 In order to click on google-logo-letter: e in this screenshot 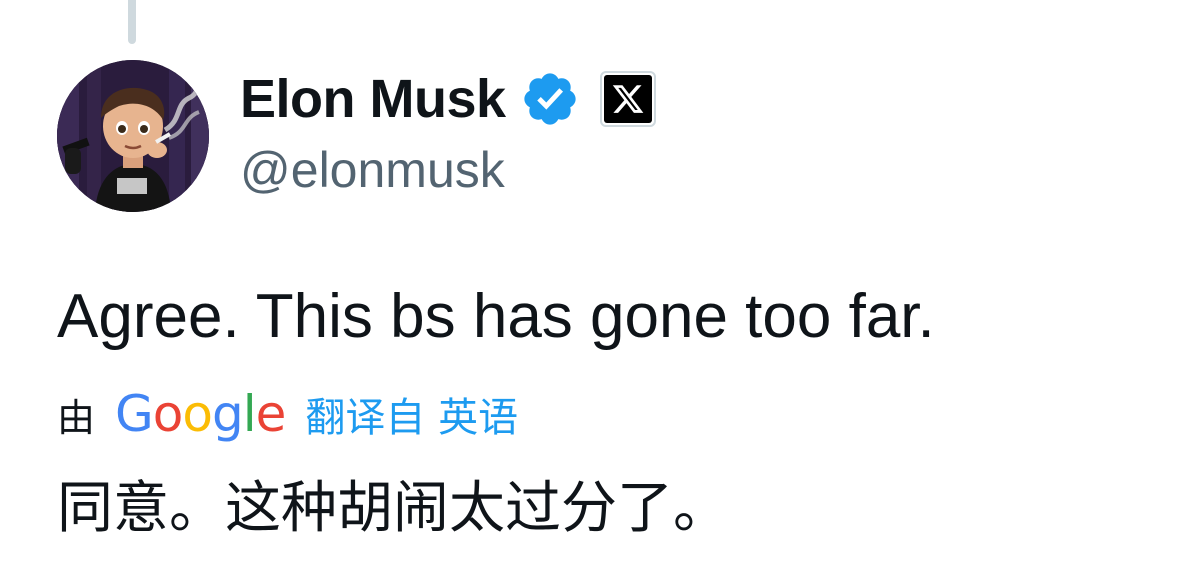, I will do `click(271, 414)`.